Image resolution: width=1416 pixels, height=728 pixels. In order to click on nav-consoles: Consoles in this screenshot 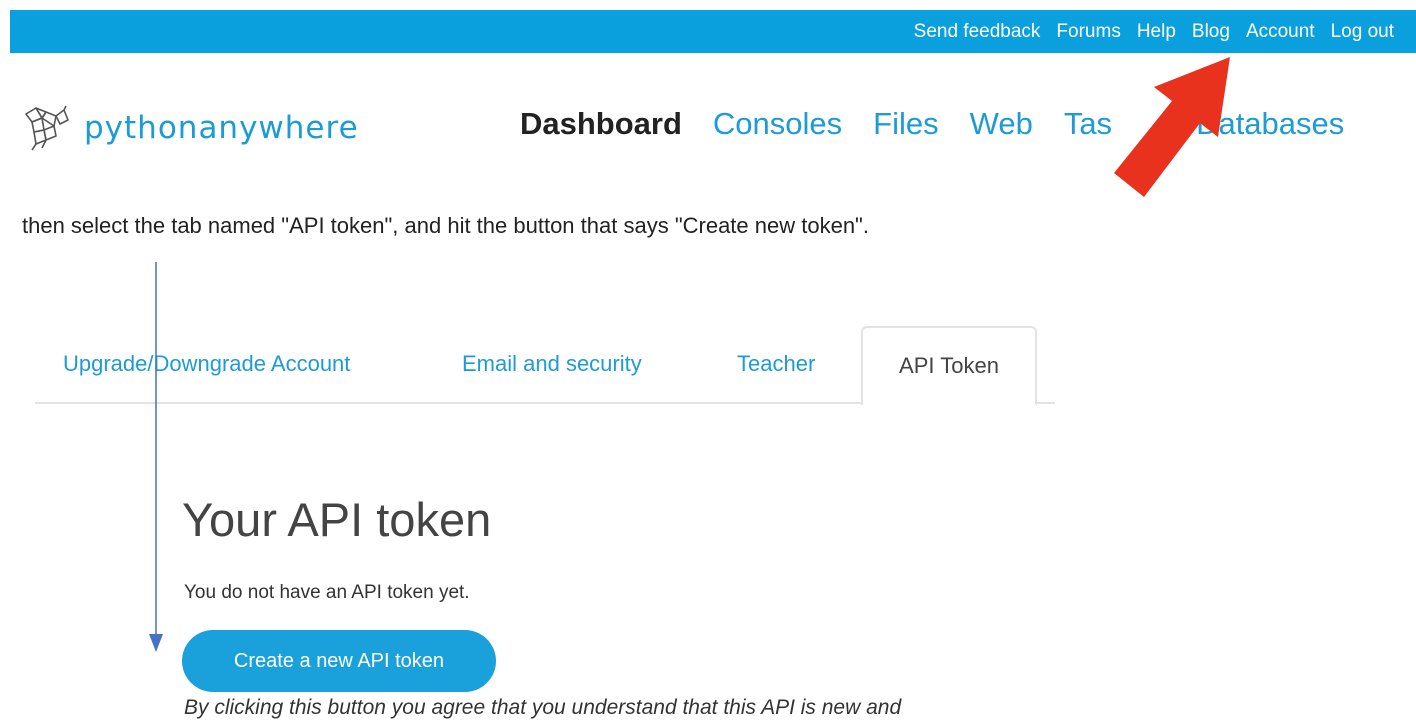, I will do `click(777, 124)`.